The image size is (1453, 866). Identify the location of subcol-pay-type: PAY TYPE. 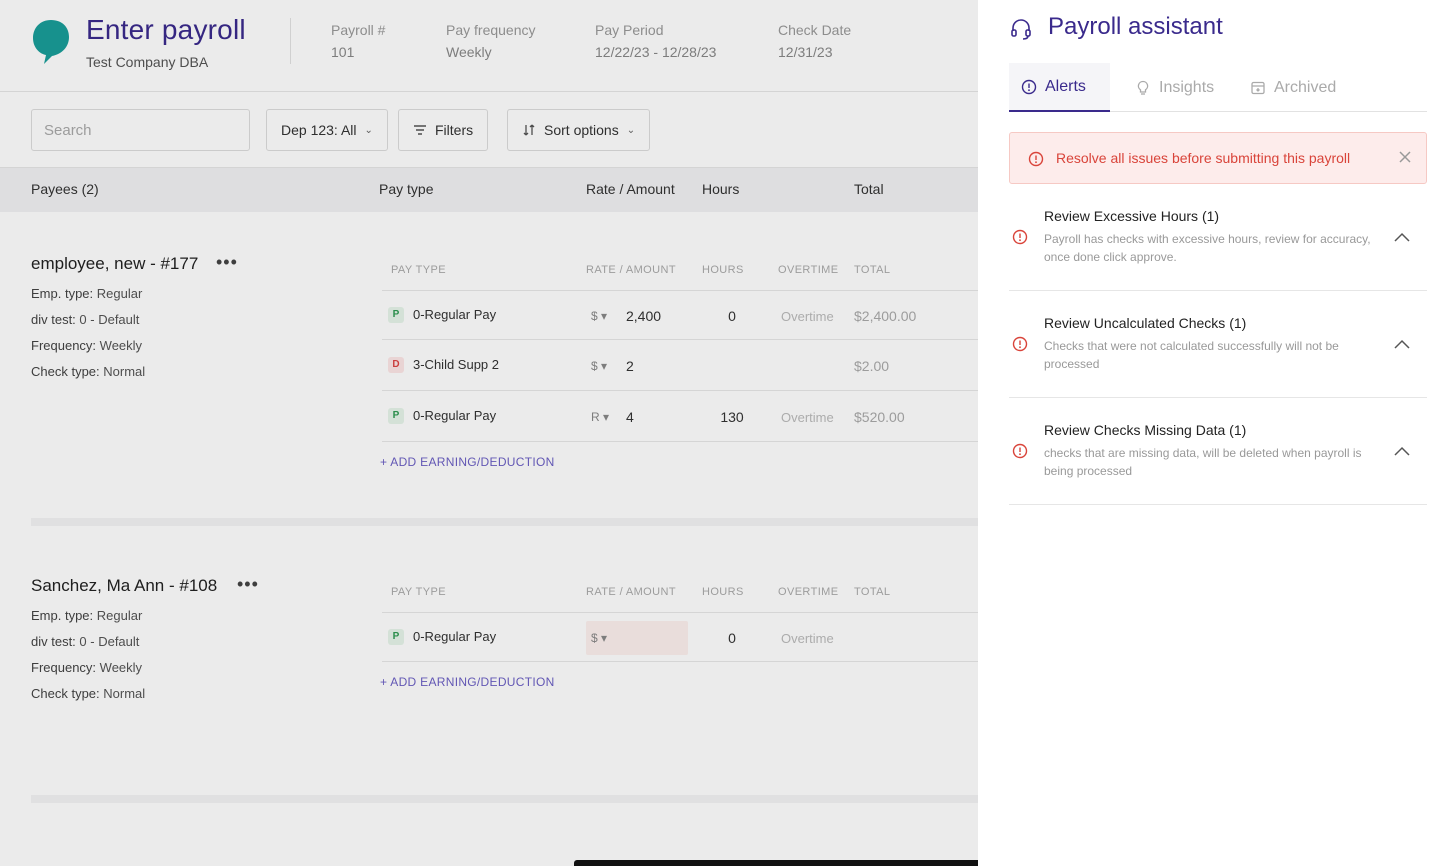
(418, 592).